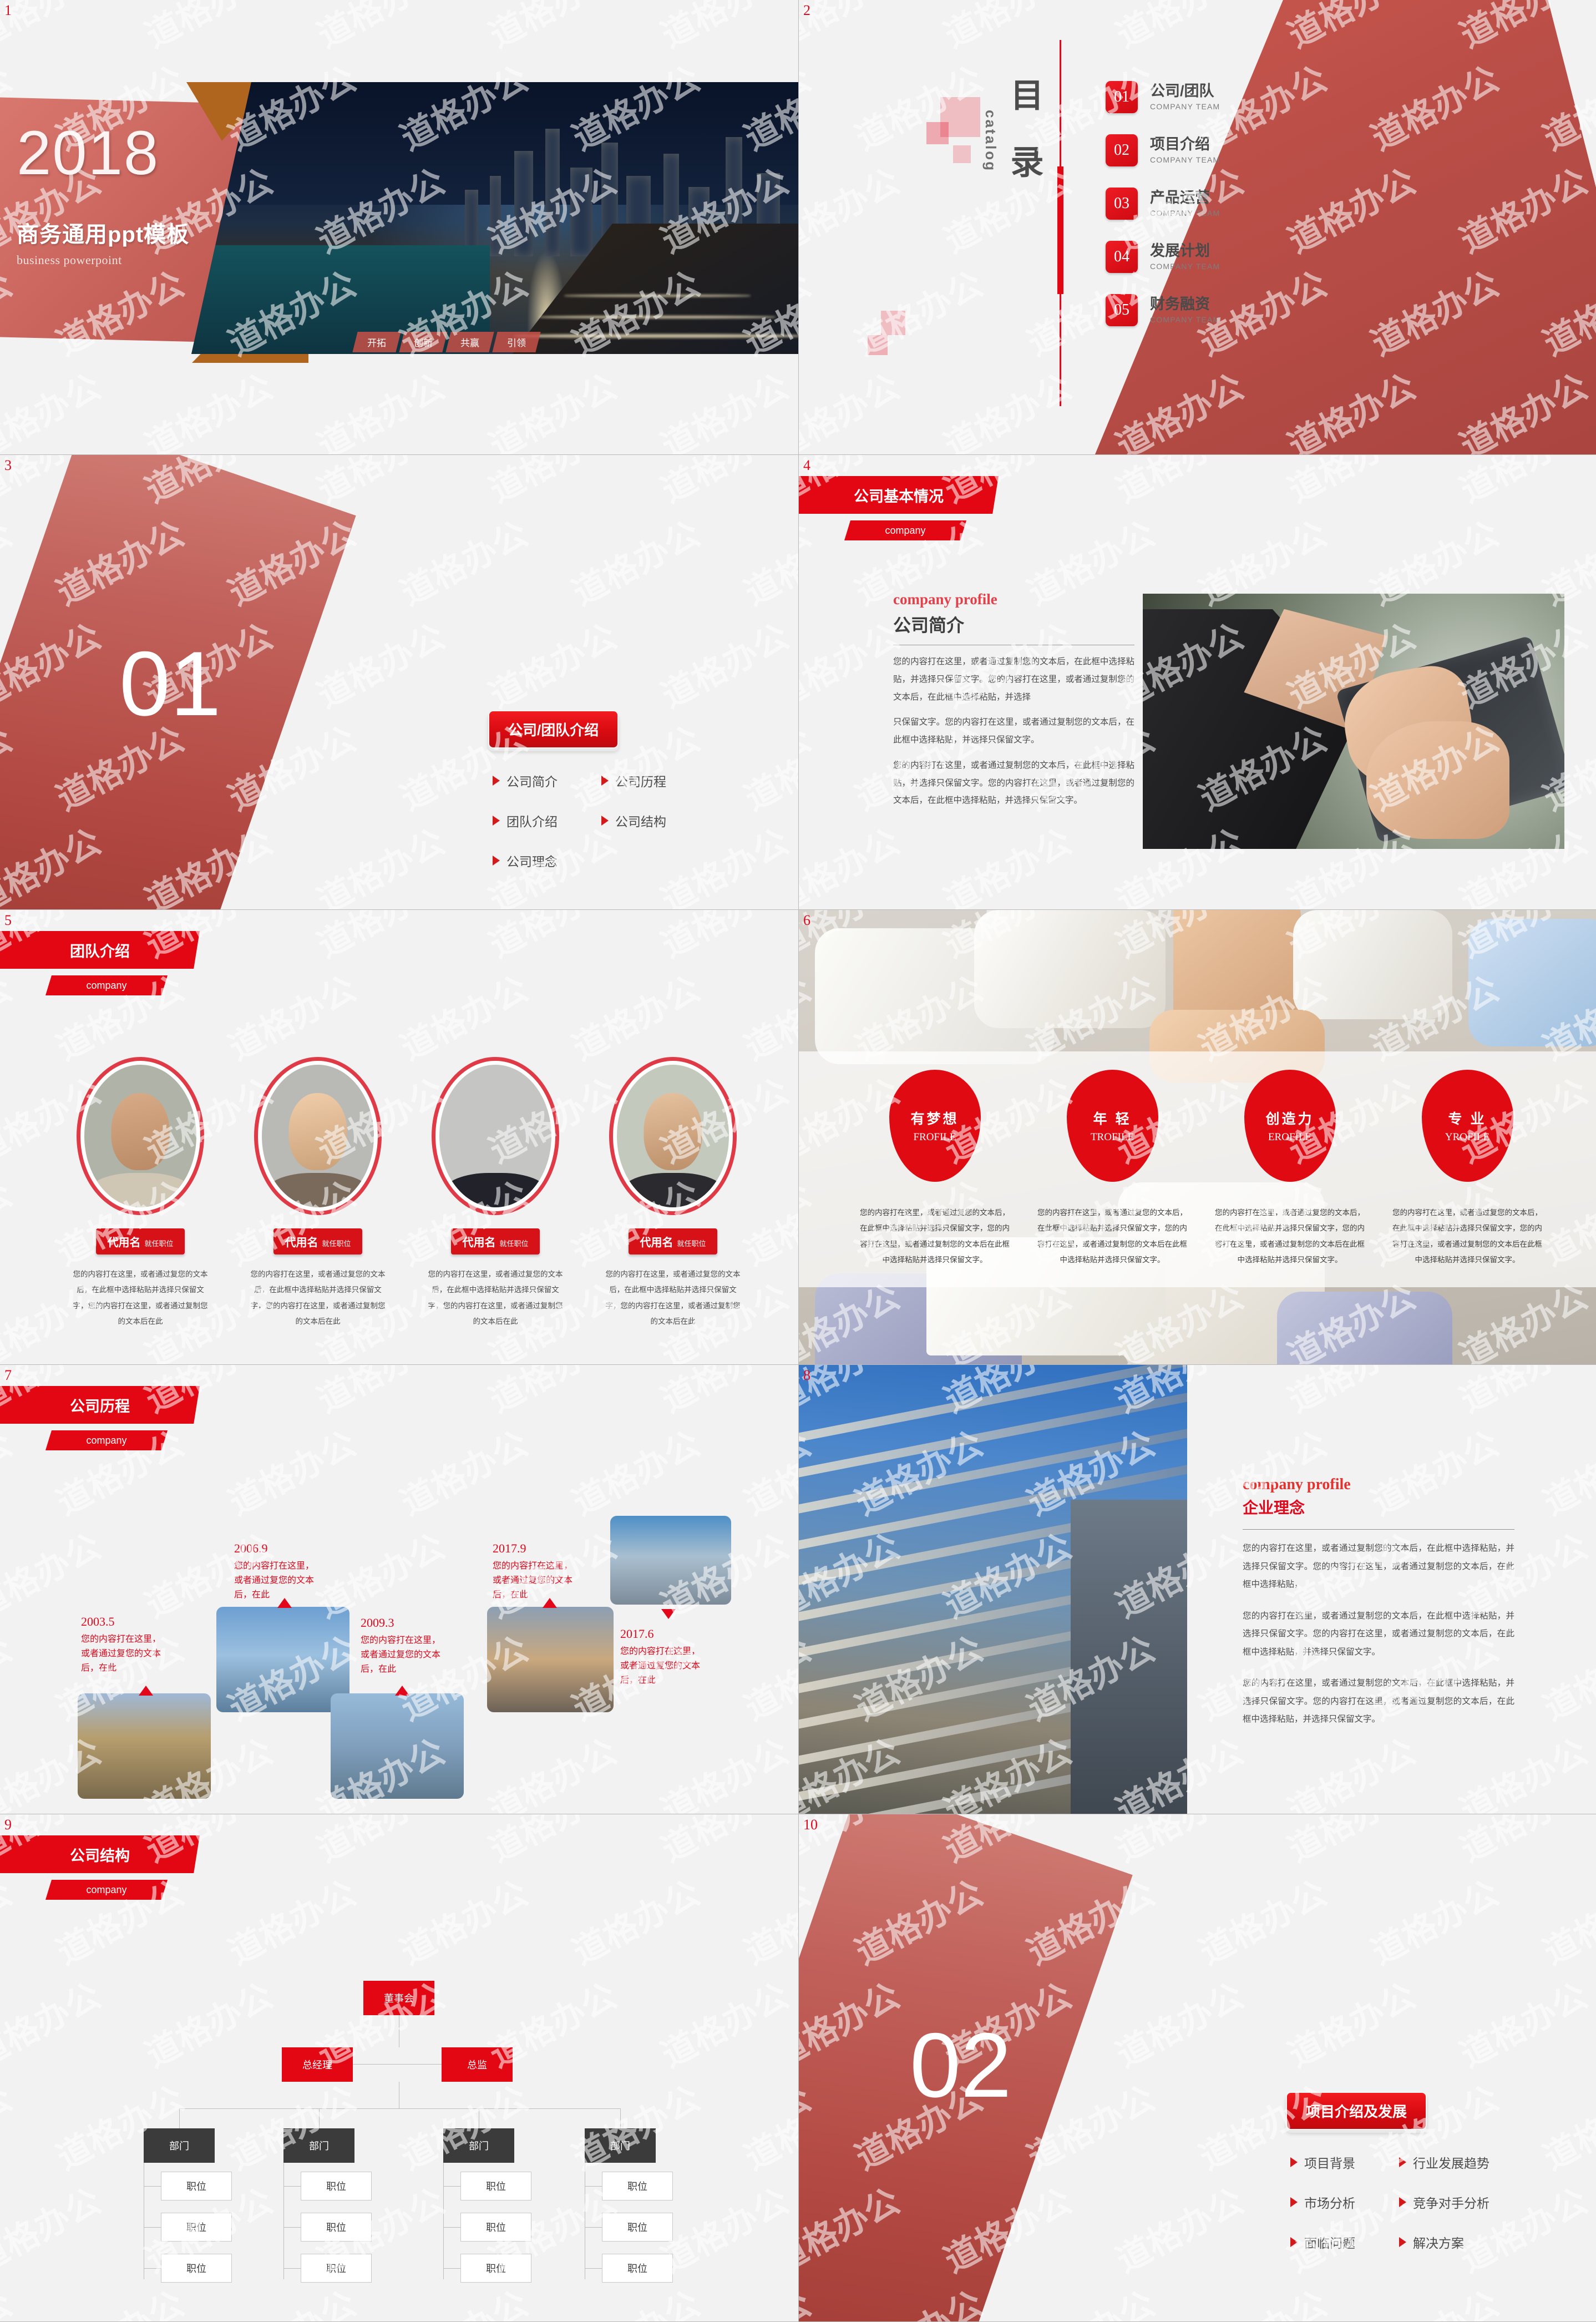  Describe the element at coordinates (1163, 97) in the screenshot. I see `catalog-item: 01 公司/团队 COMPANY TEAM` at that location.